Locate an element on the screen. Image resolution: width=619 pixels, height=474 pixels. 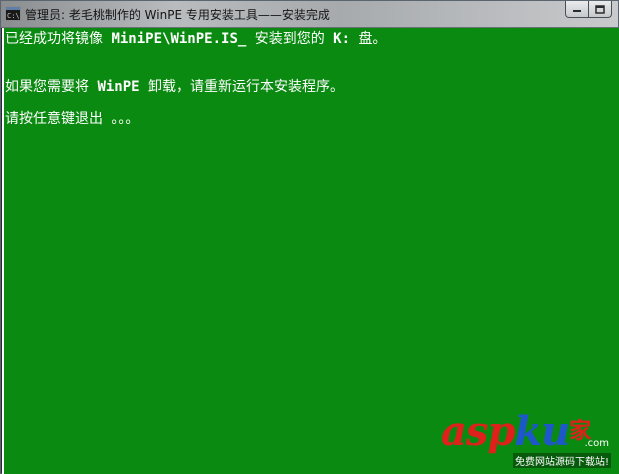
watermark-slogan: 免费网站源码下载站! is located at coordinates (561, 460).